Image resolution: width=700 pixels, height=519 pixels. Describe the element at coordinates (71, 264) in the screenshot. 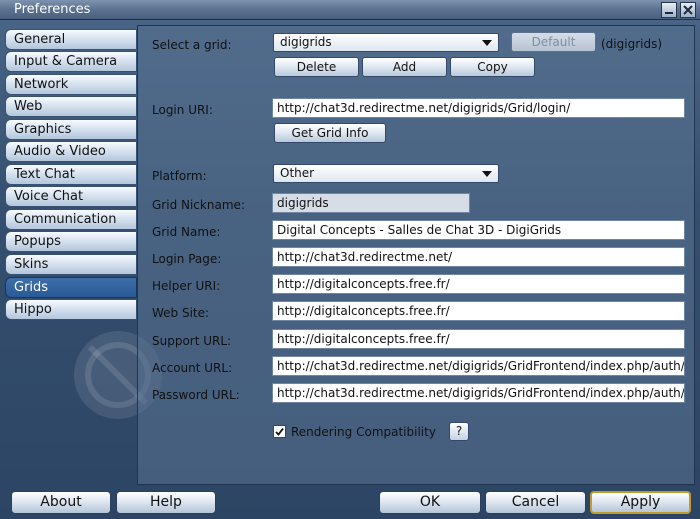

I see `tab-skins: Skins` at that location.